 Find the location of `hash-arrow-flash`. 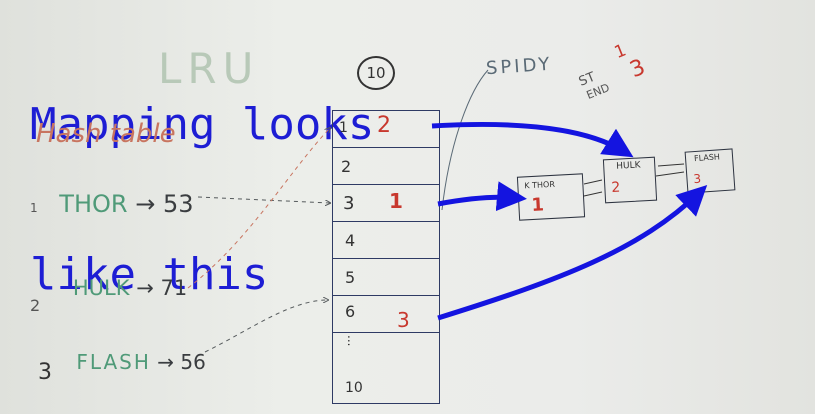

hash-arrow-flash is located at coordinates (266, 326).